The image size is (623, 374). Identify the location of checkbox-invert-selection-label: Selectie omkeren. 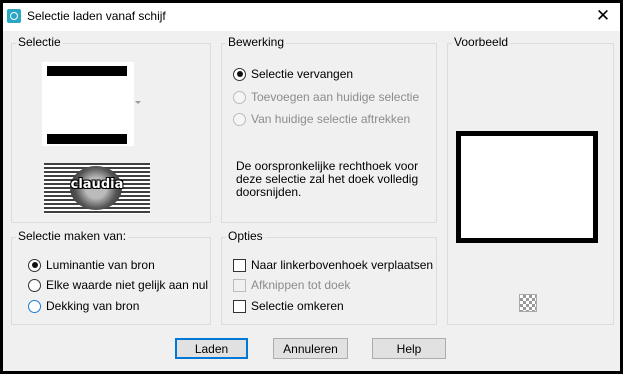
(297, 306).